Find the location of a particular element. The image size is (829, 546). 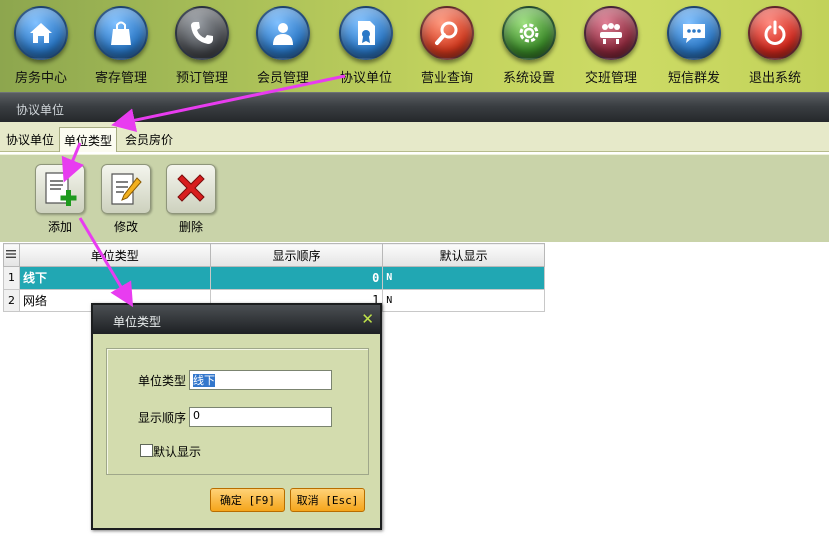

add-document-icon is located at coordinates (60, 189).